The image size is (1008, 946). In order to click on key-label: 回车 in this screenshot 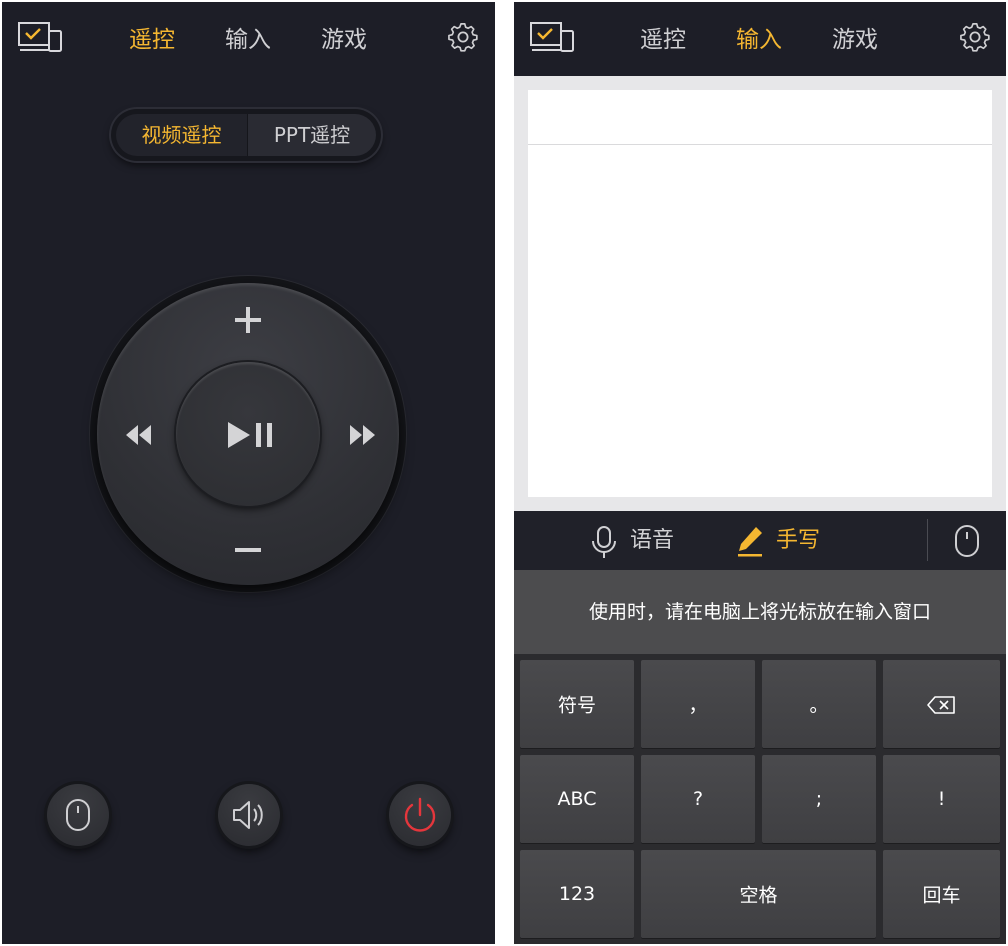, I will do `click(941, 895)`.